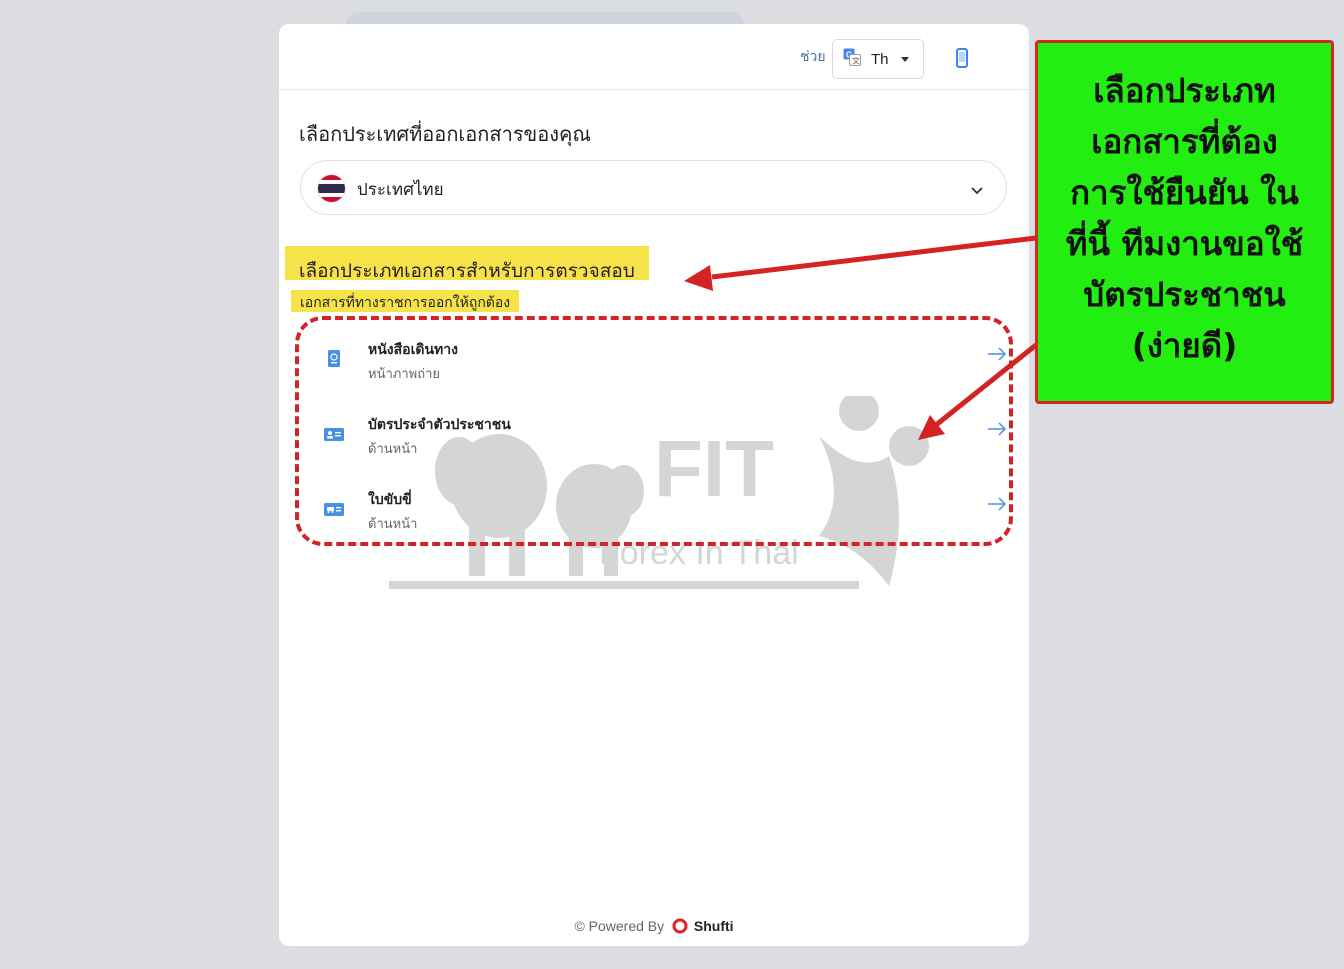  I want to click on shufti-logo-icon, so click(680, 927).